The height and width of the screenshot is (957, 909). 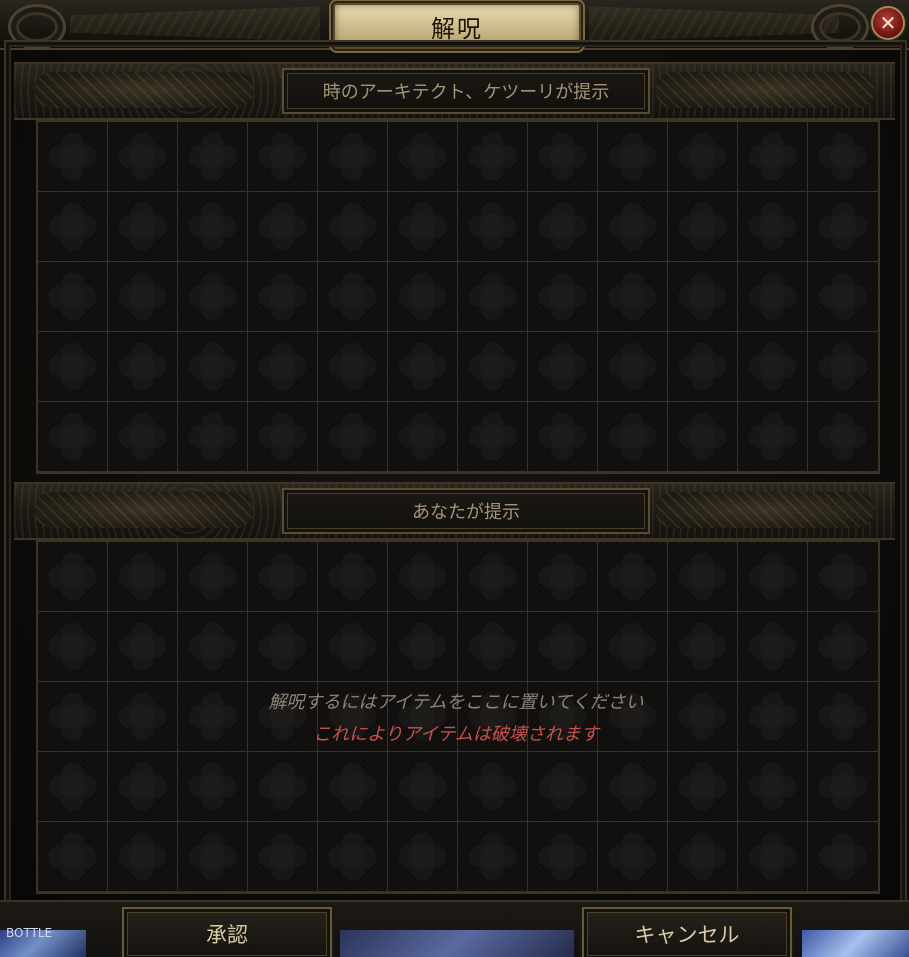 I want to click on close-button: ✕, so click(x=888, y=23).